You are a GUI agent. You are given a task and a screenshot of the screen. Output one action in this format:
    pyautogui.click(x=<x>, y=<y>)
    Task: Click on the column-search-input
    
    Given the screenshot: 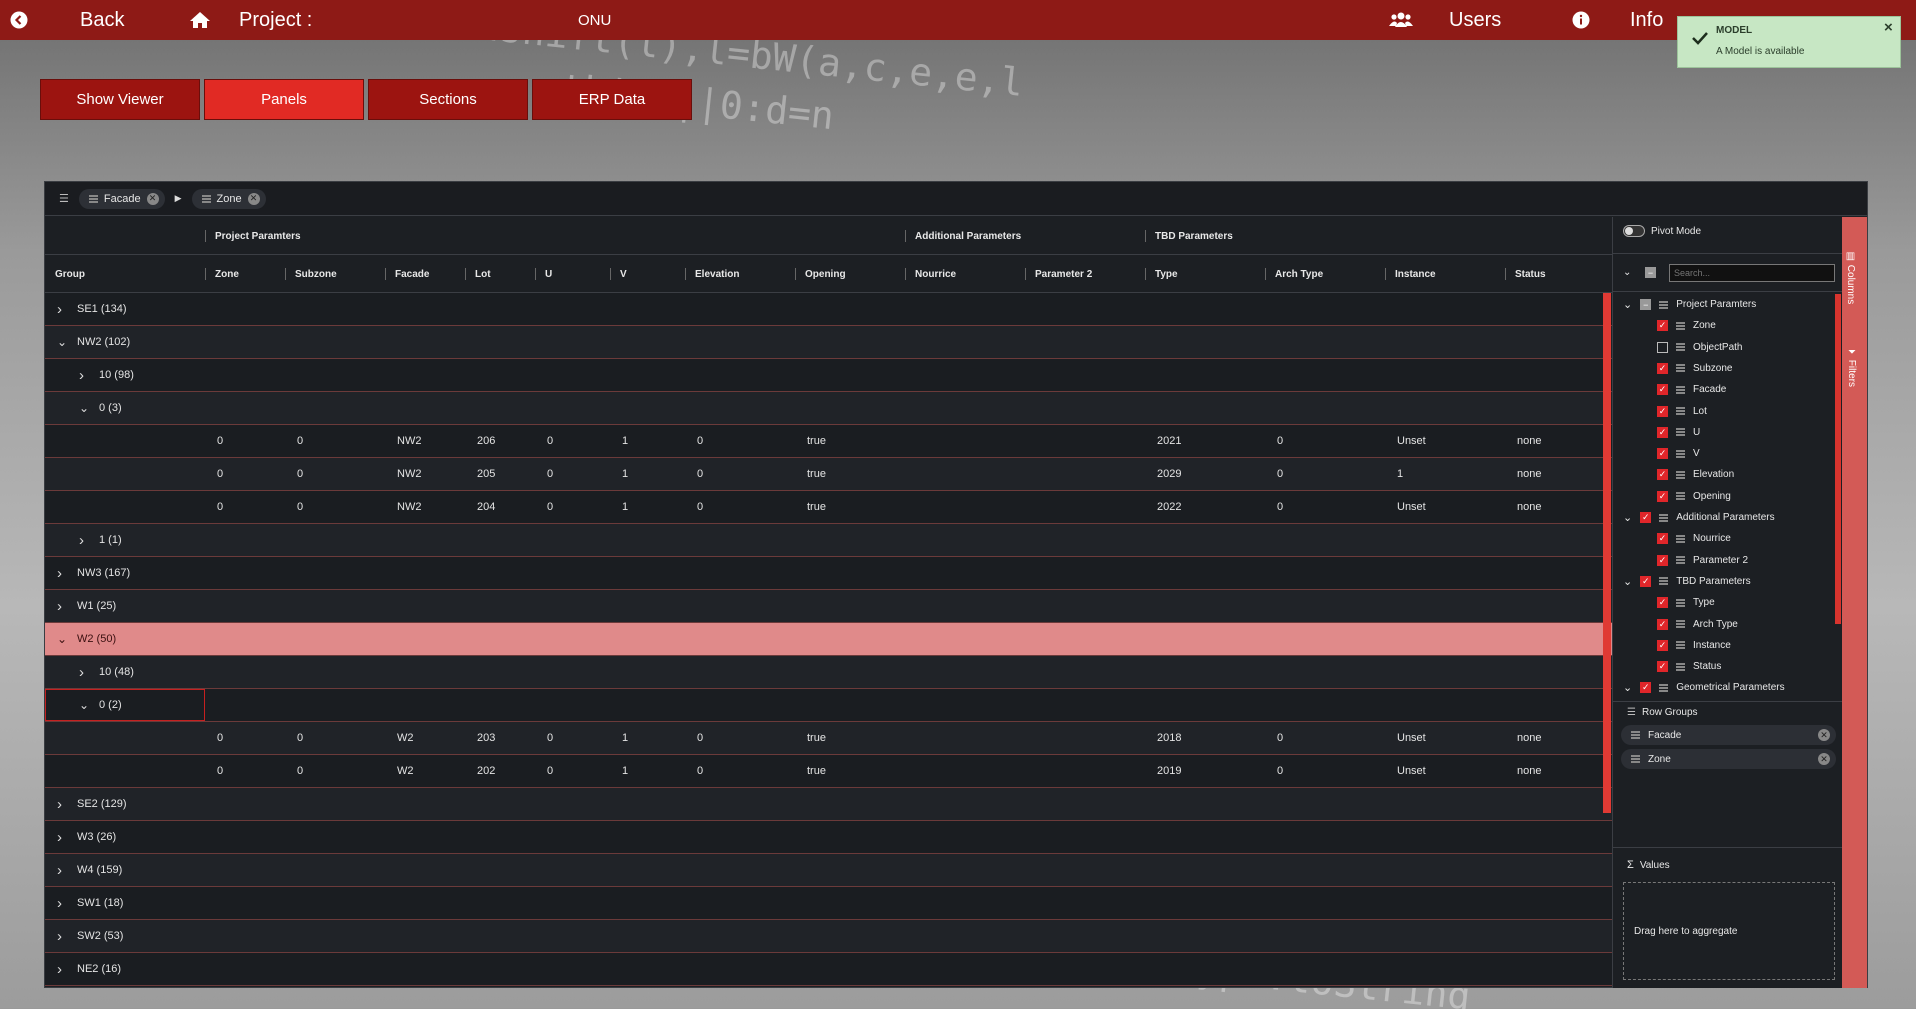 What is the action you would take?
    pyautogui.click(x=1752, y=273)
    